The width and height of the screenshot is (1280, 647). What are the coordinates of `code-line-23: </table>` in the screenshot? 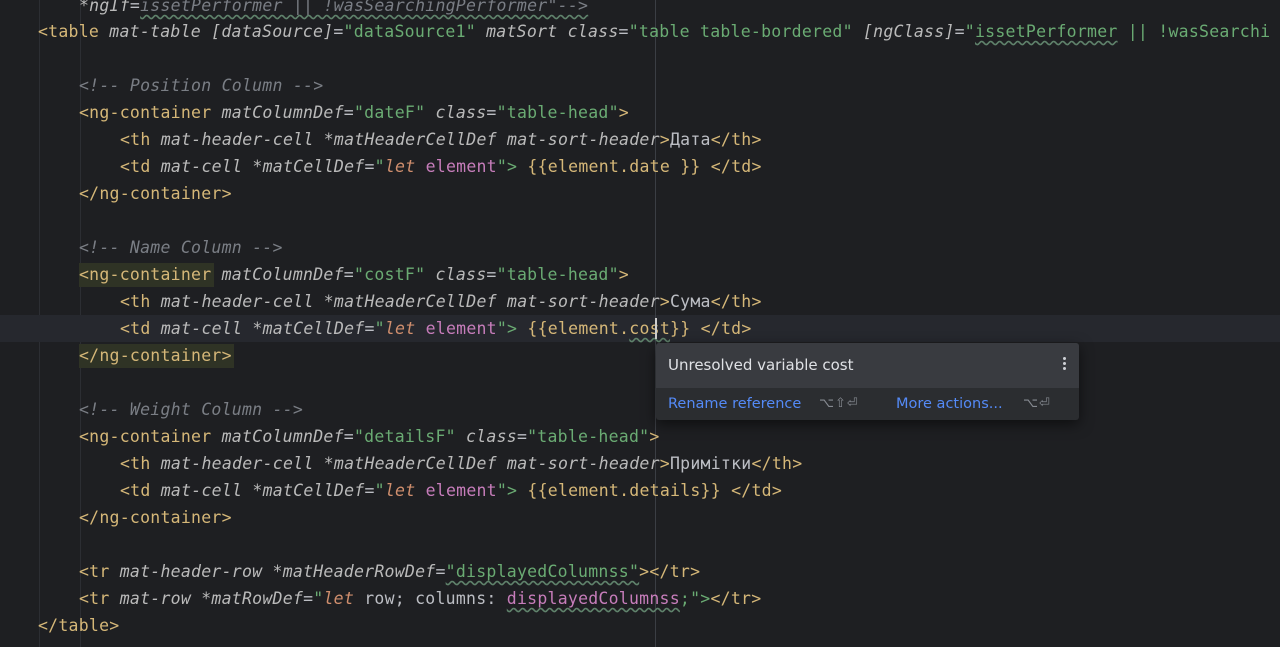 It's located at (78, 625).